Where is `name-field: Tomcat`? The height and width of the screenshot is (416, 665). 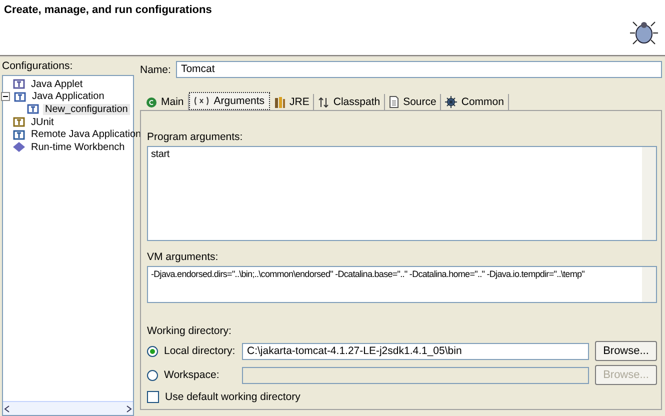
name-field: Tomcat is located at coordinates (419, 69).